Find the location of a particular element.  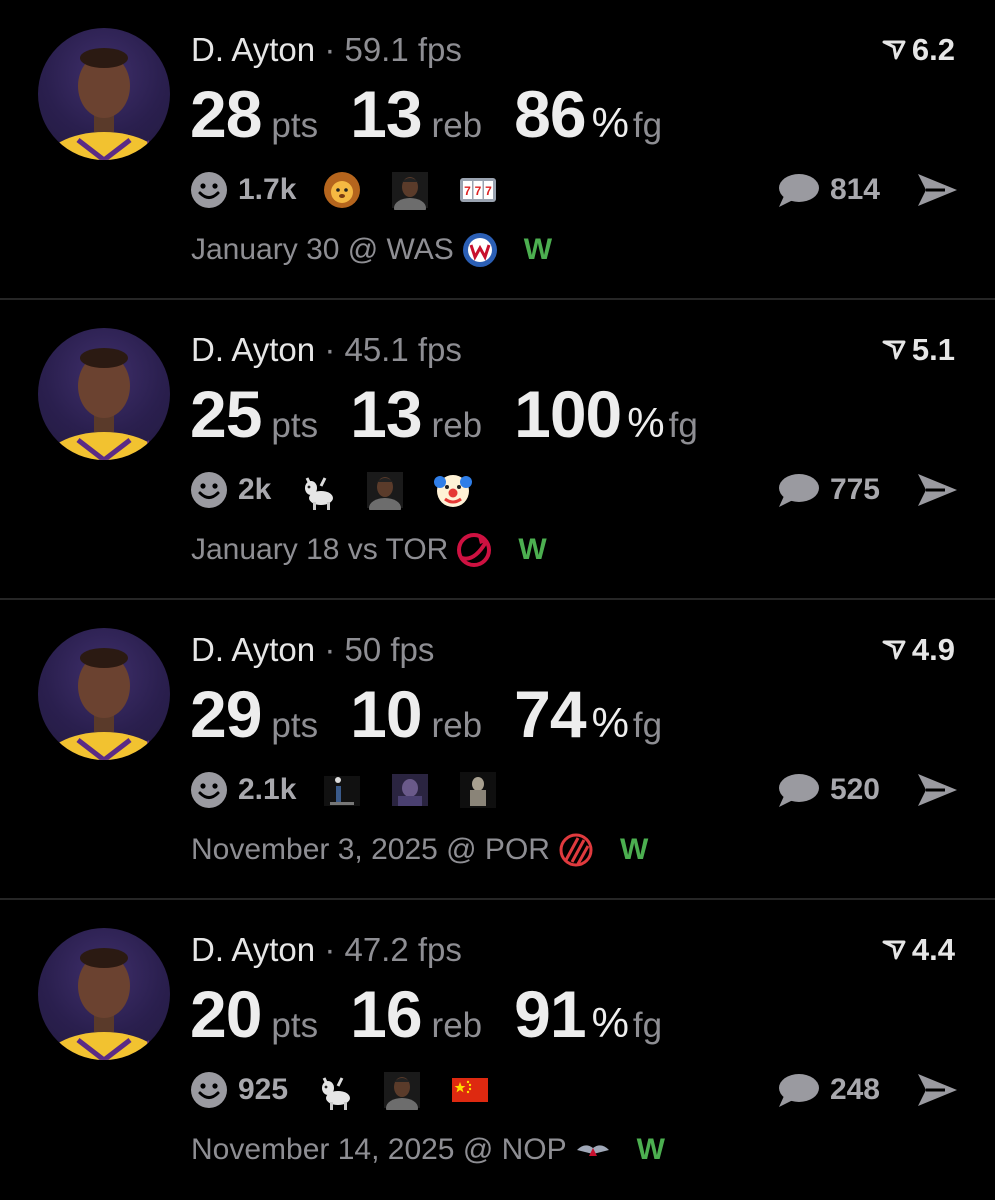

game-info: November 14, 2025 @ NOP W is located at coordinates (428, 1150).